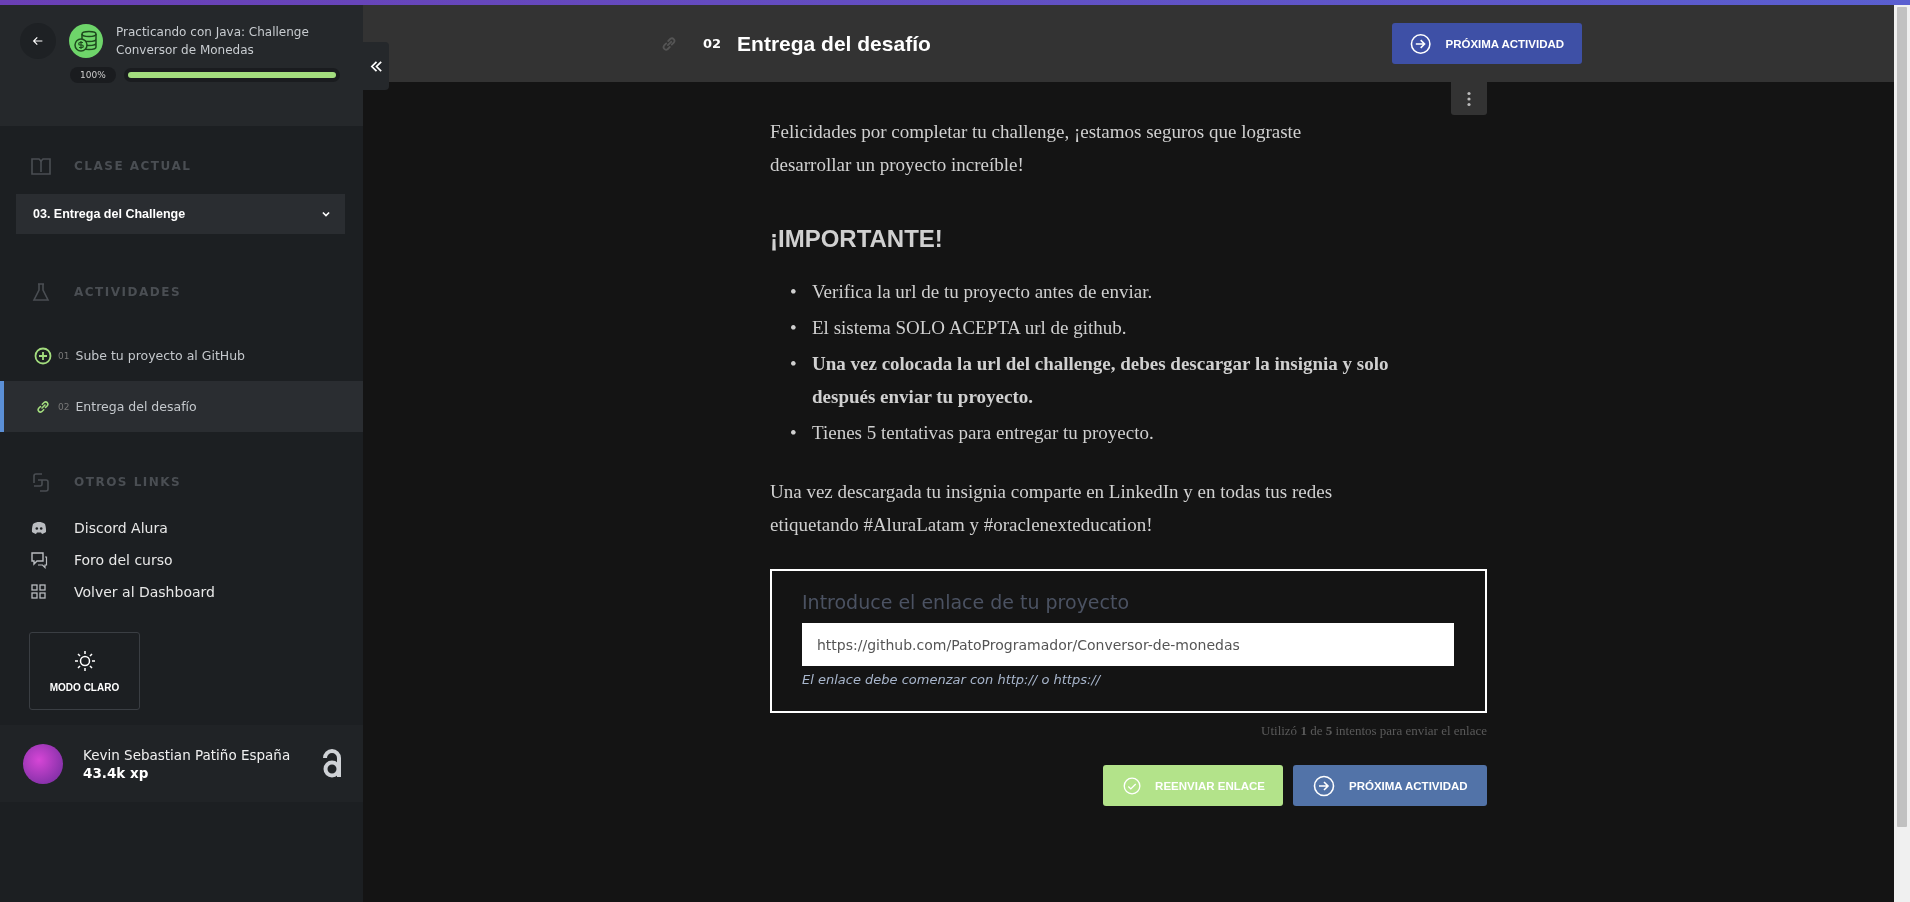 This screenshot has height=902, width=1910. Describe the element at coordinates (181, 592) in the screenshot. I see `sidebar-link: Volver al Dashboard` at that location.